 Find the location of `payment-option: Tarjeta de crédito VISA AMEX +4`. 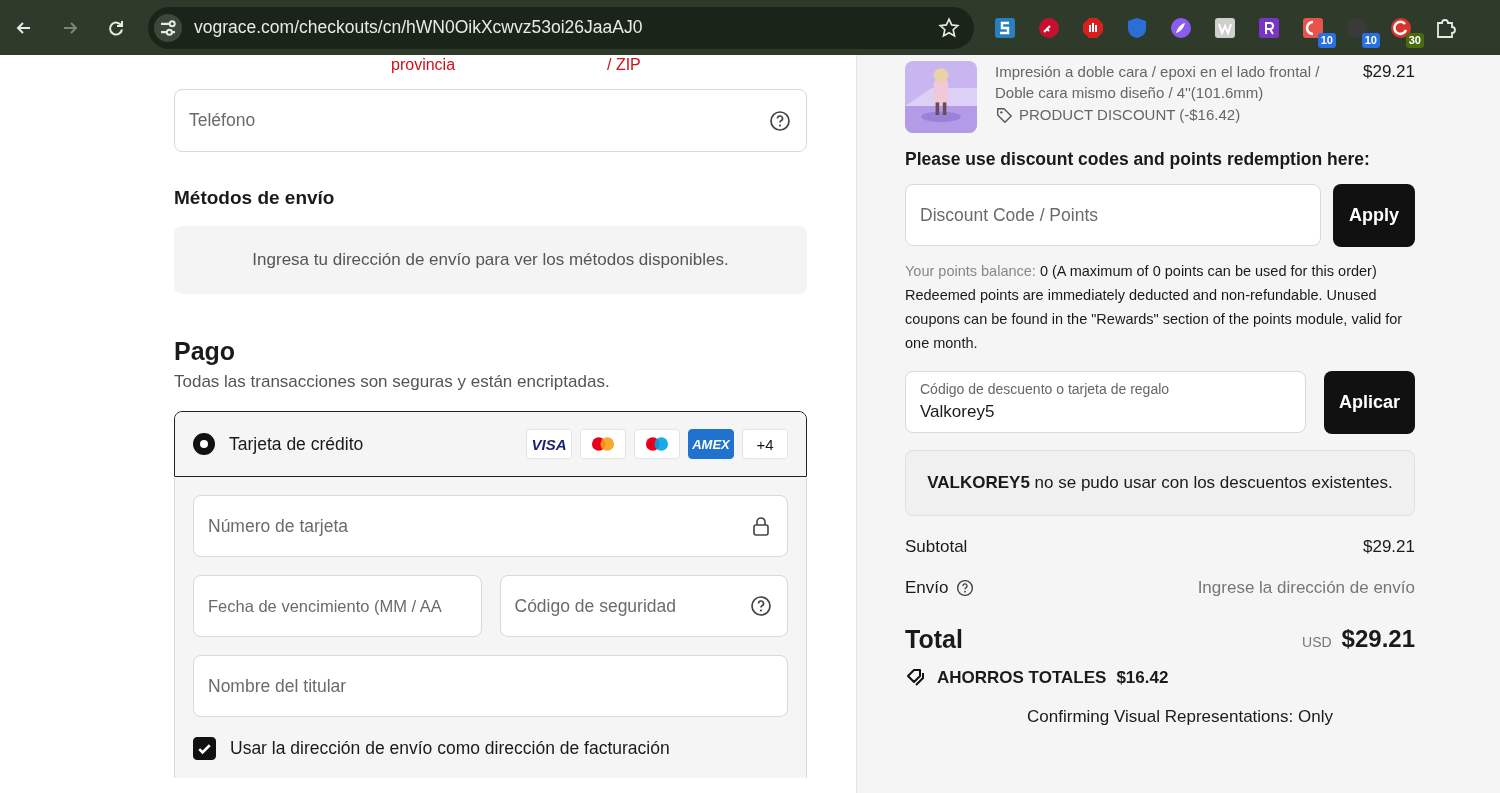

payment-option: Tarjeta de crédito VISA AMEX +4 is located at coordinates (490, 444).